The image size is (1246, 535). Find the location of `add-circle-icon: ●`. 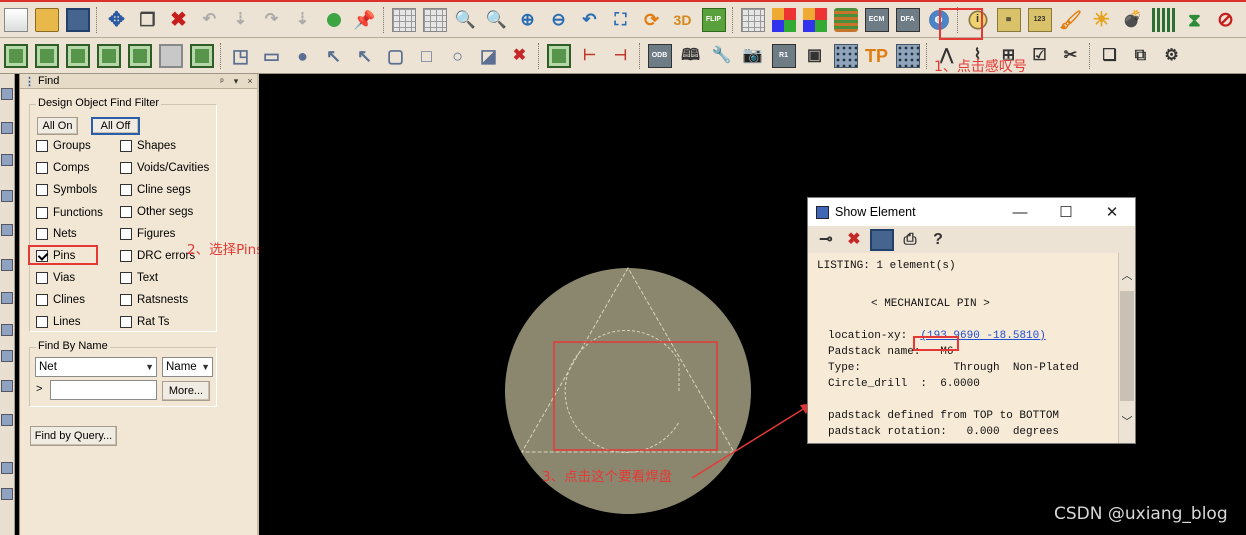

add-circle-icon: ● is located at coordinates (303, 56).